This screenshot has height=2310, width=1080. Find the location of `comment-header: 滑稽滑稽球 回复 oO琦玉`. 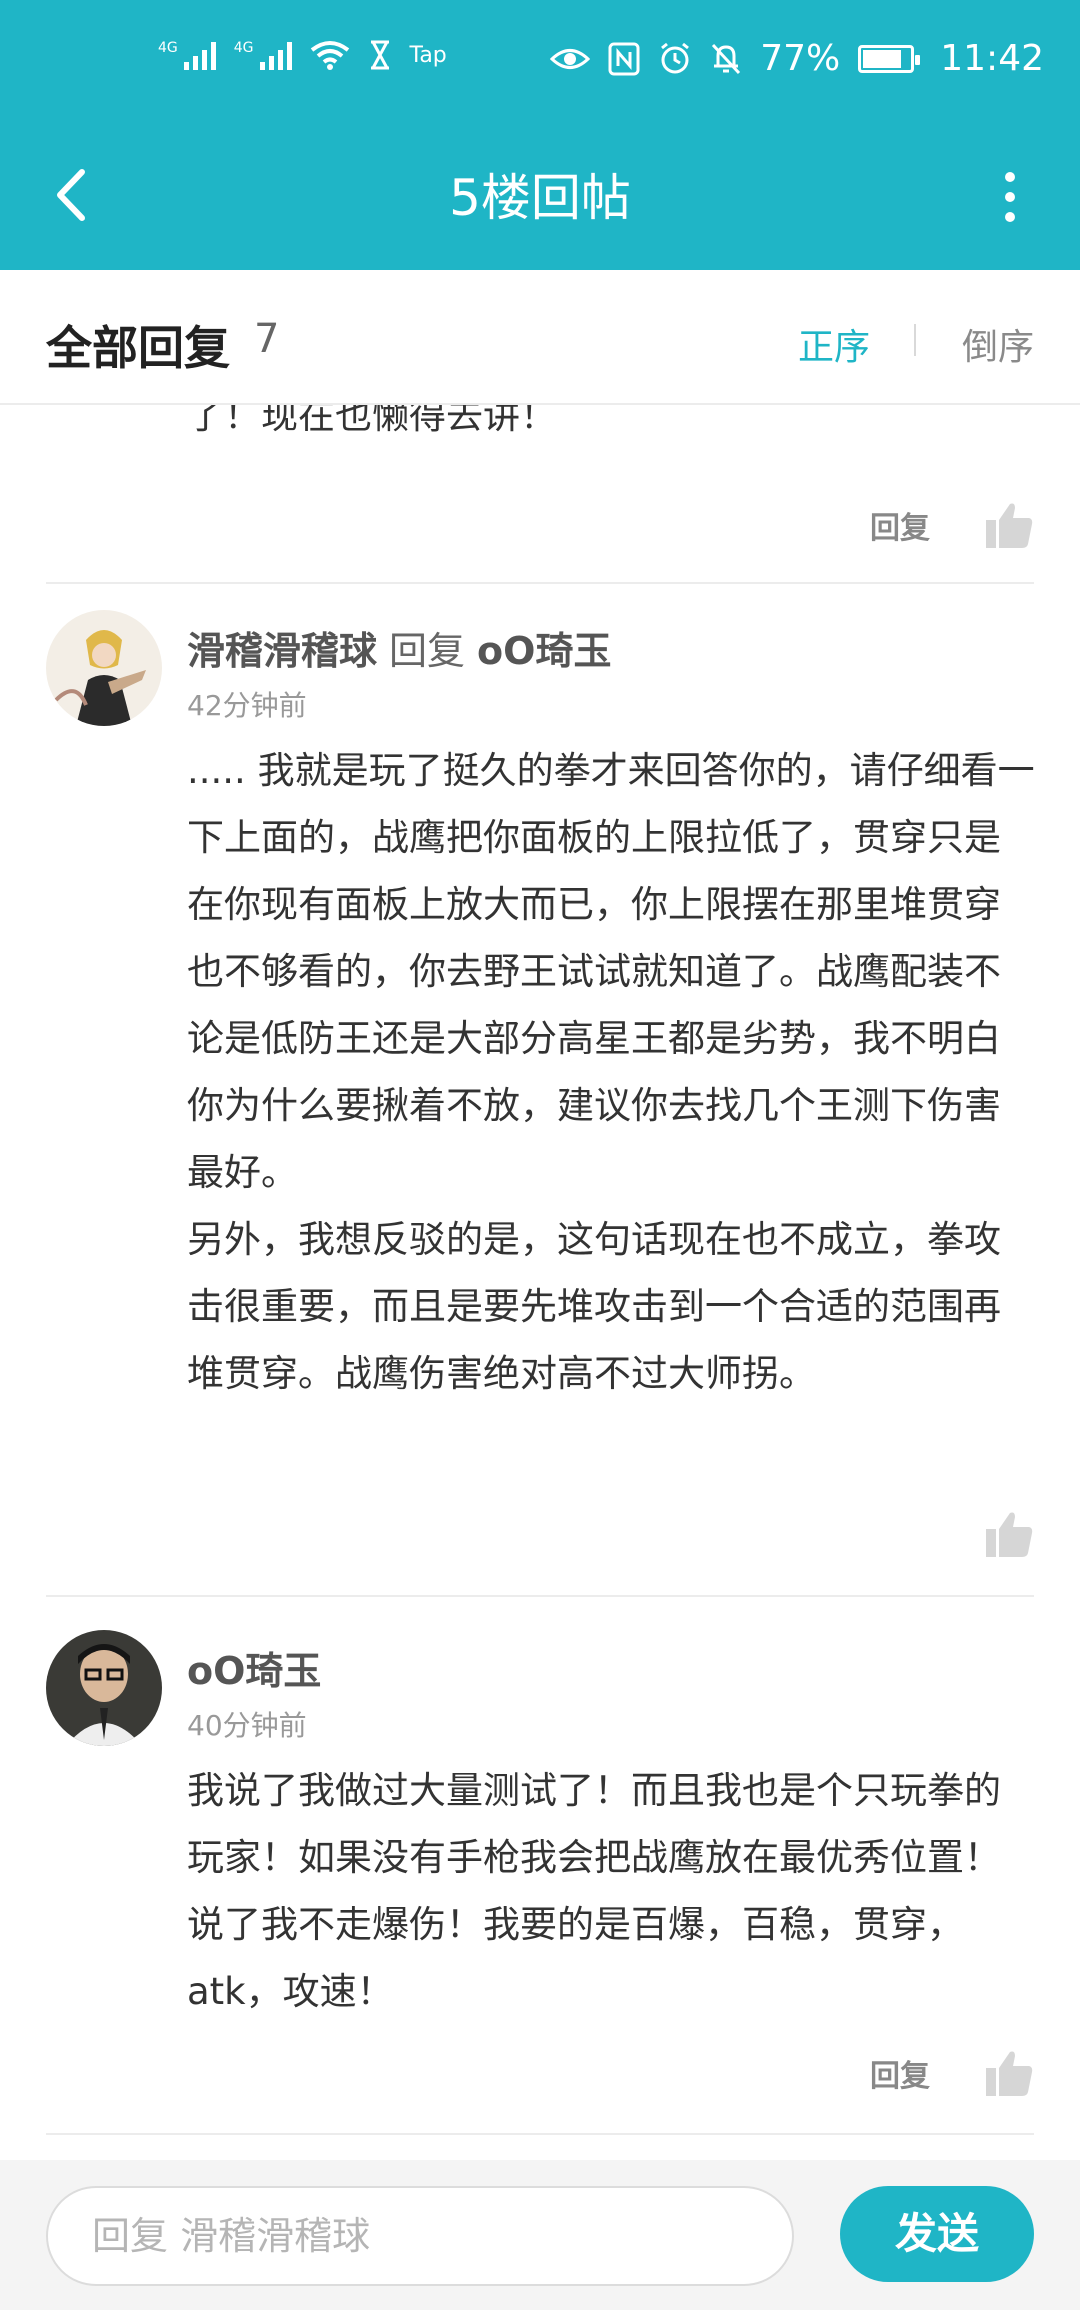

comment-header: 滑稽滑稽球 回复 oO琦玉 is located at coordinates (399, 647).